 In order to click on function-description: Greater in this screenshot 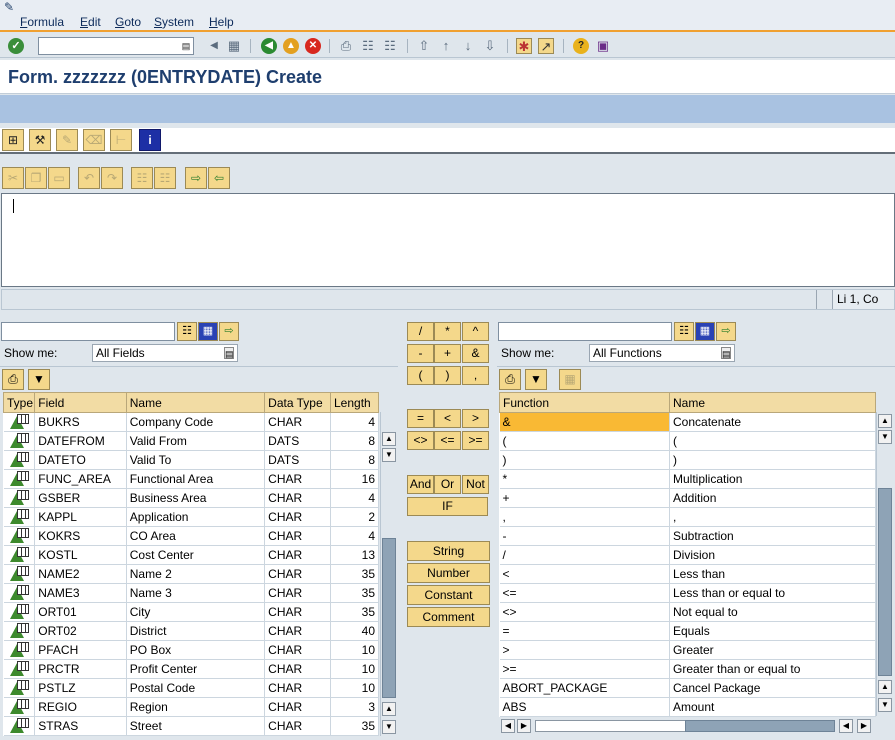, I will do `click(772, 650)`.